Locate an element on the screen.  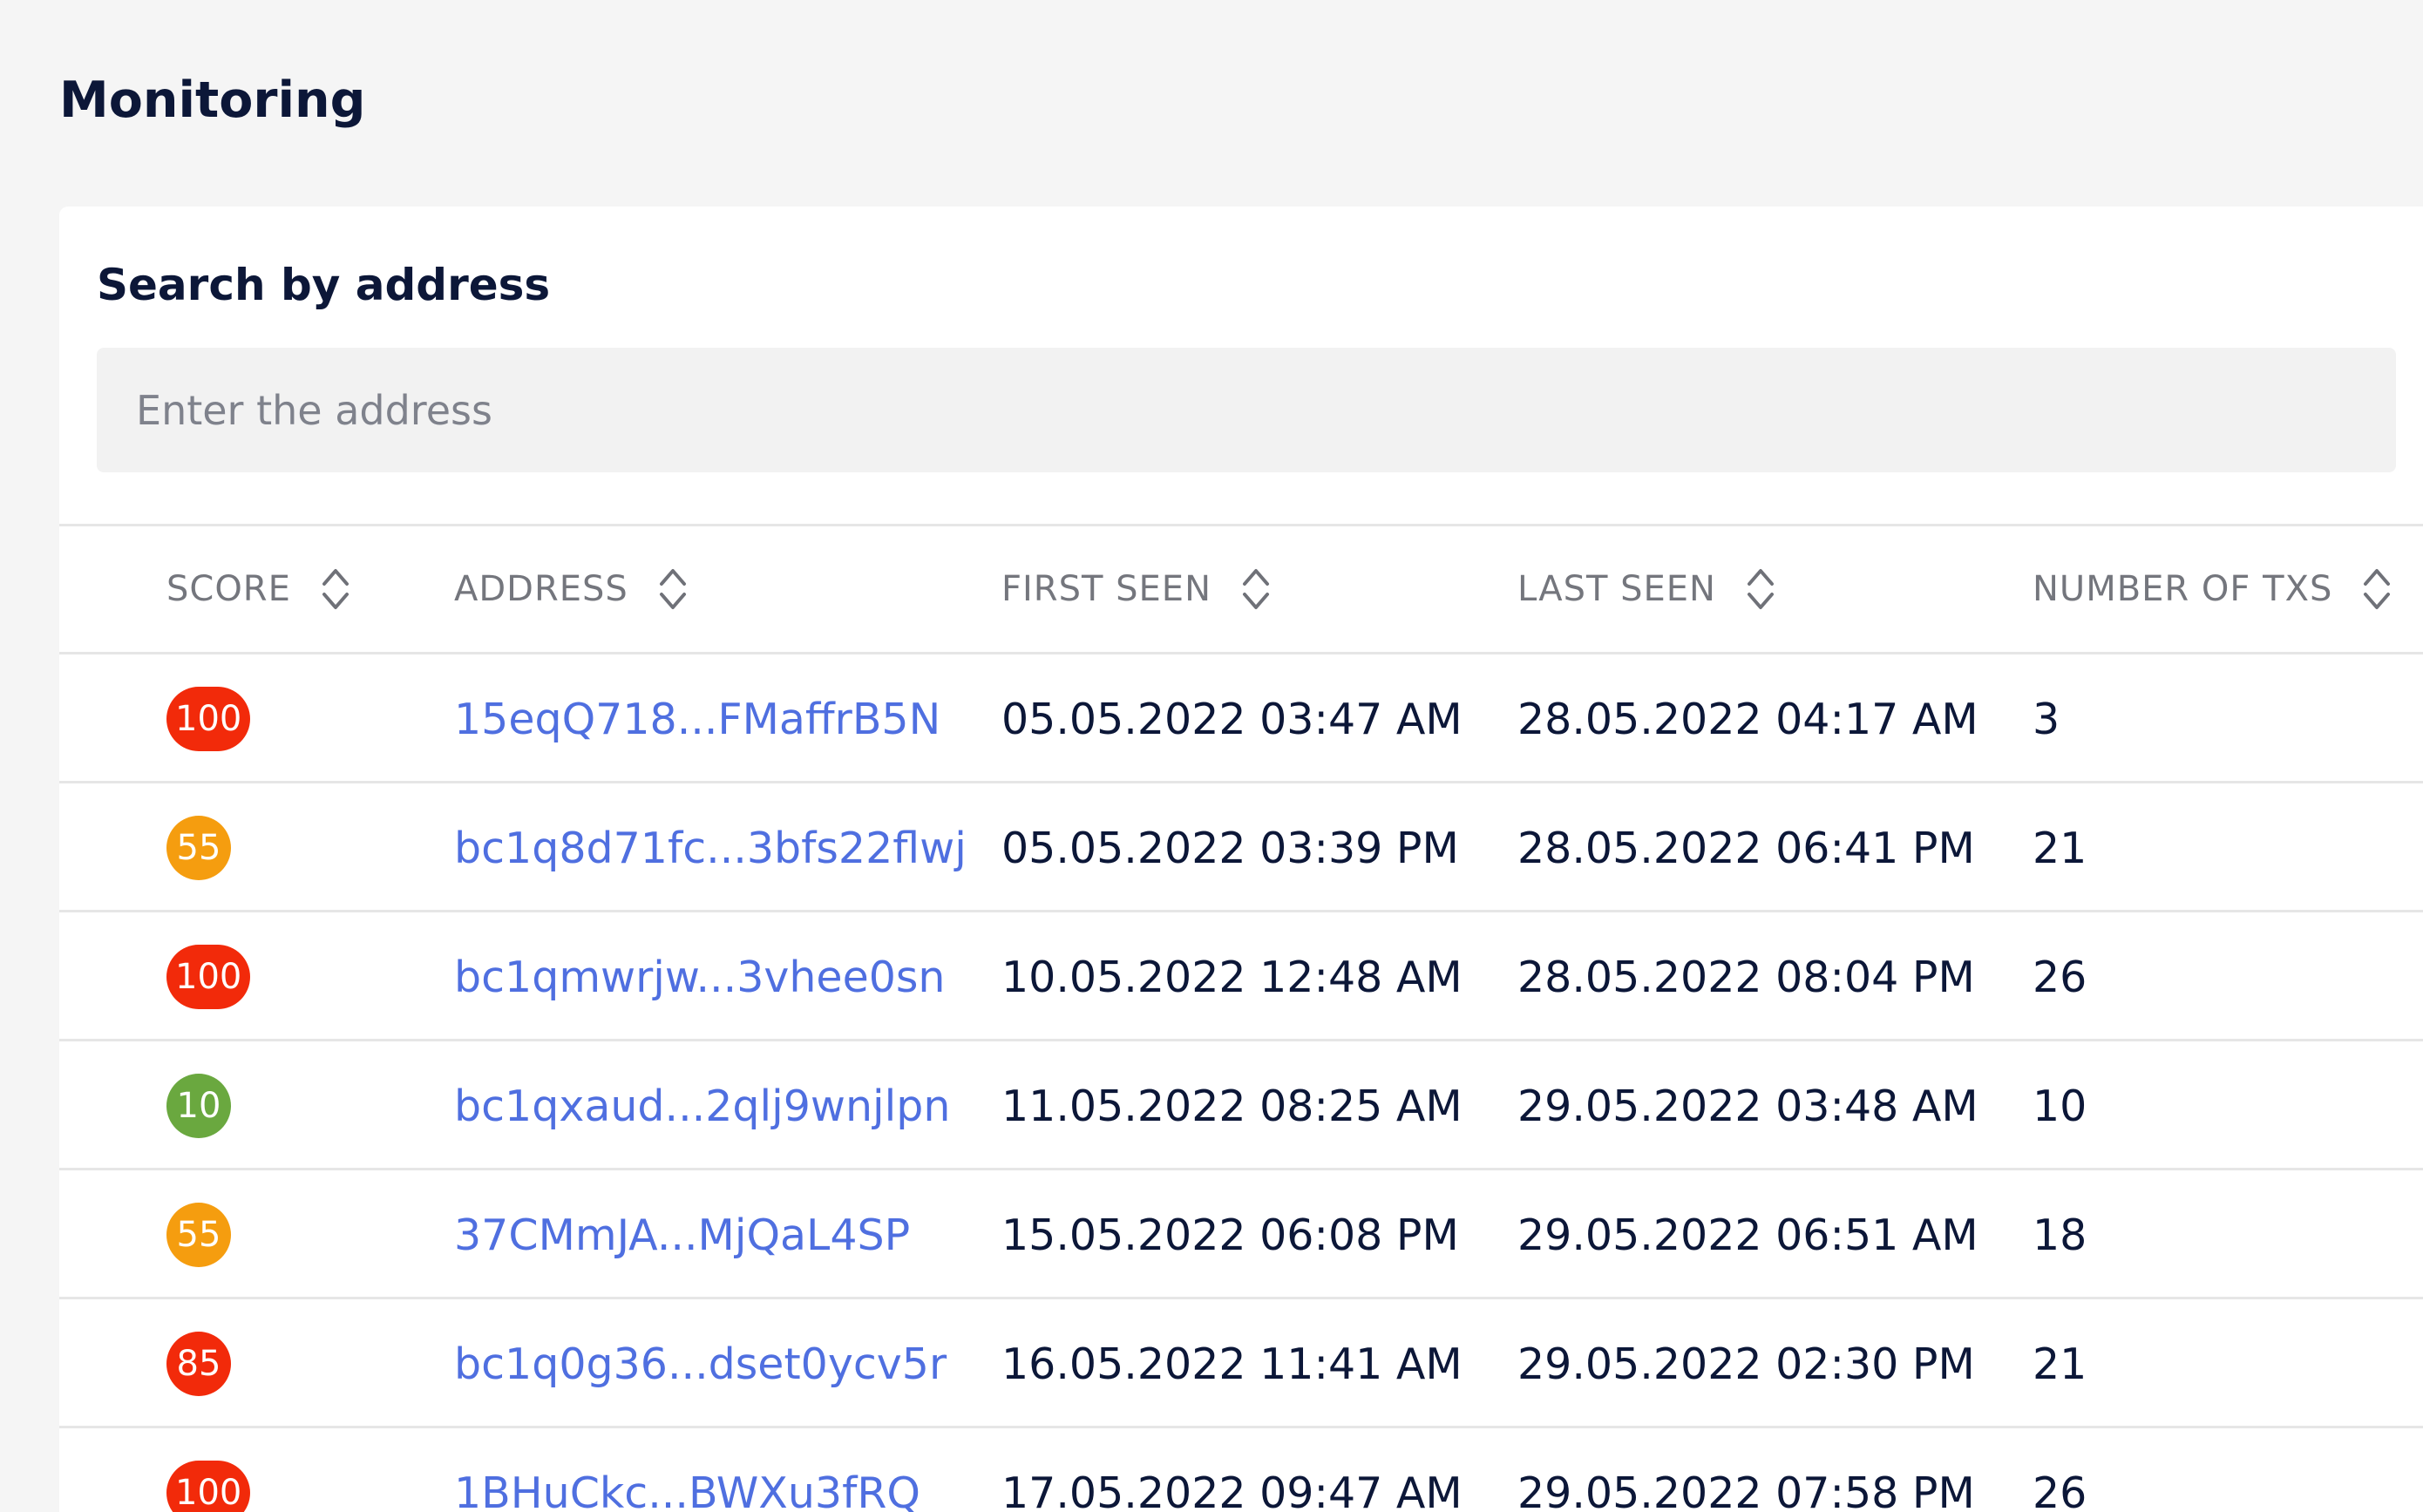
score-badge: 85 is located at coordinates (198, 1364).